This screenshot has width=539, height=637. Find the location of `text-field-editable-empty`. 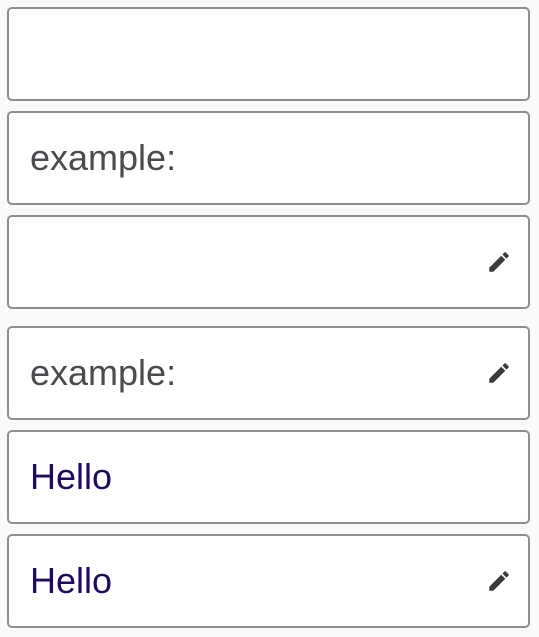

text-field-editable-empty is located at coordinates (268, 262).